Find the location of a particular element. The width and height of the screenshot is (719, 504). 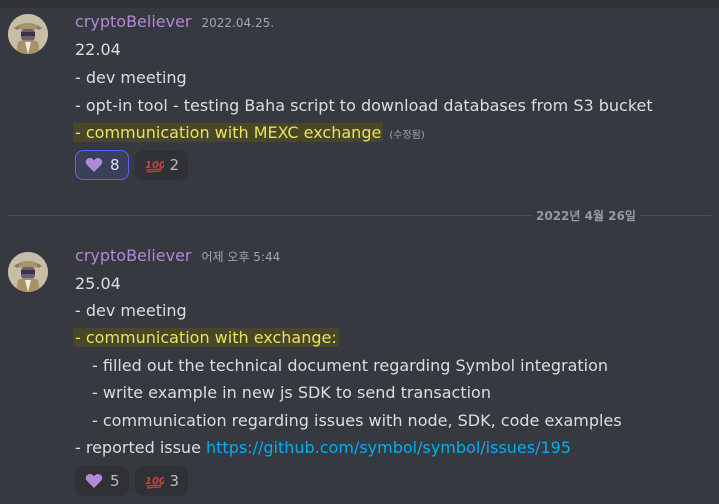

channel-top-bar is located at coordinates (359, 4).